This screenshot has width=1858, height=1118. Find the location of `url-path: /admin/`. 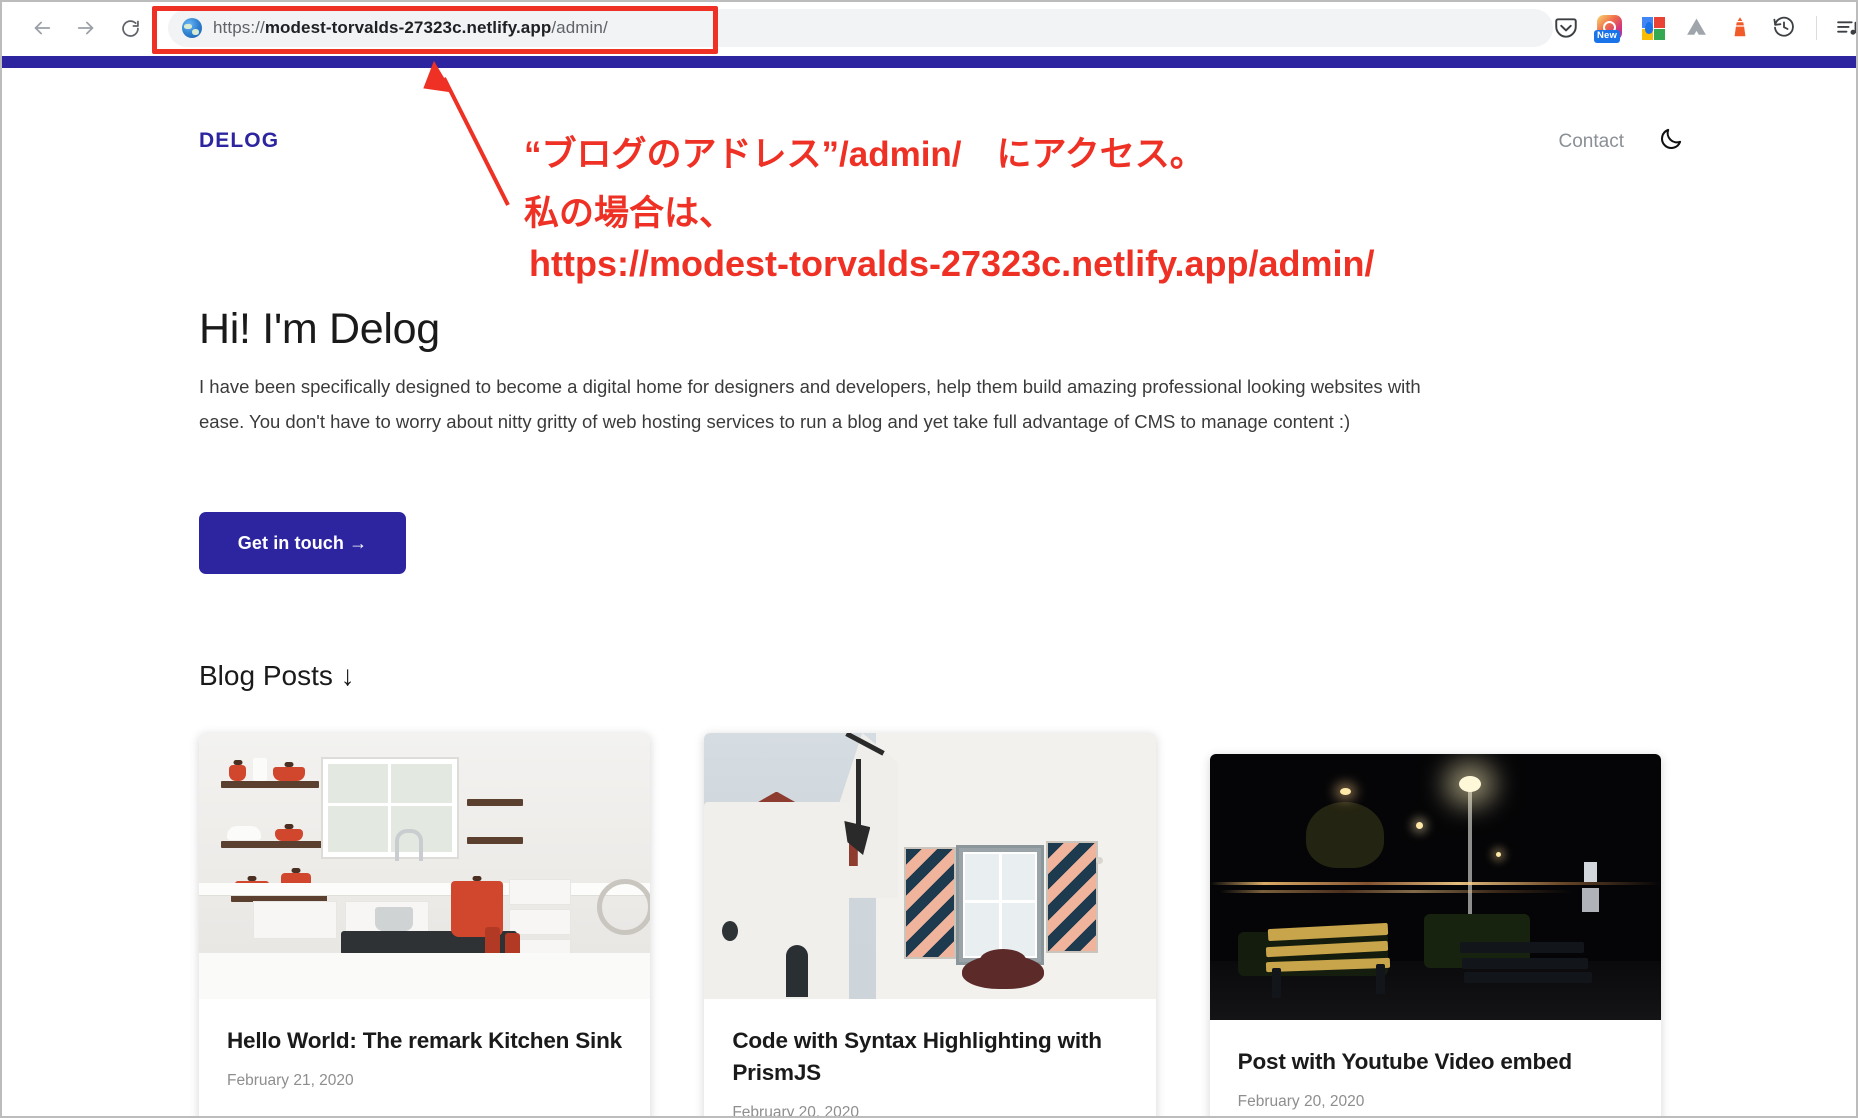

url-path: /admin/ is located at coordinates (579, 27).